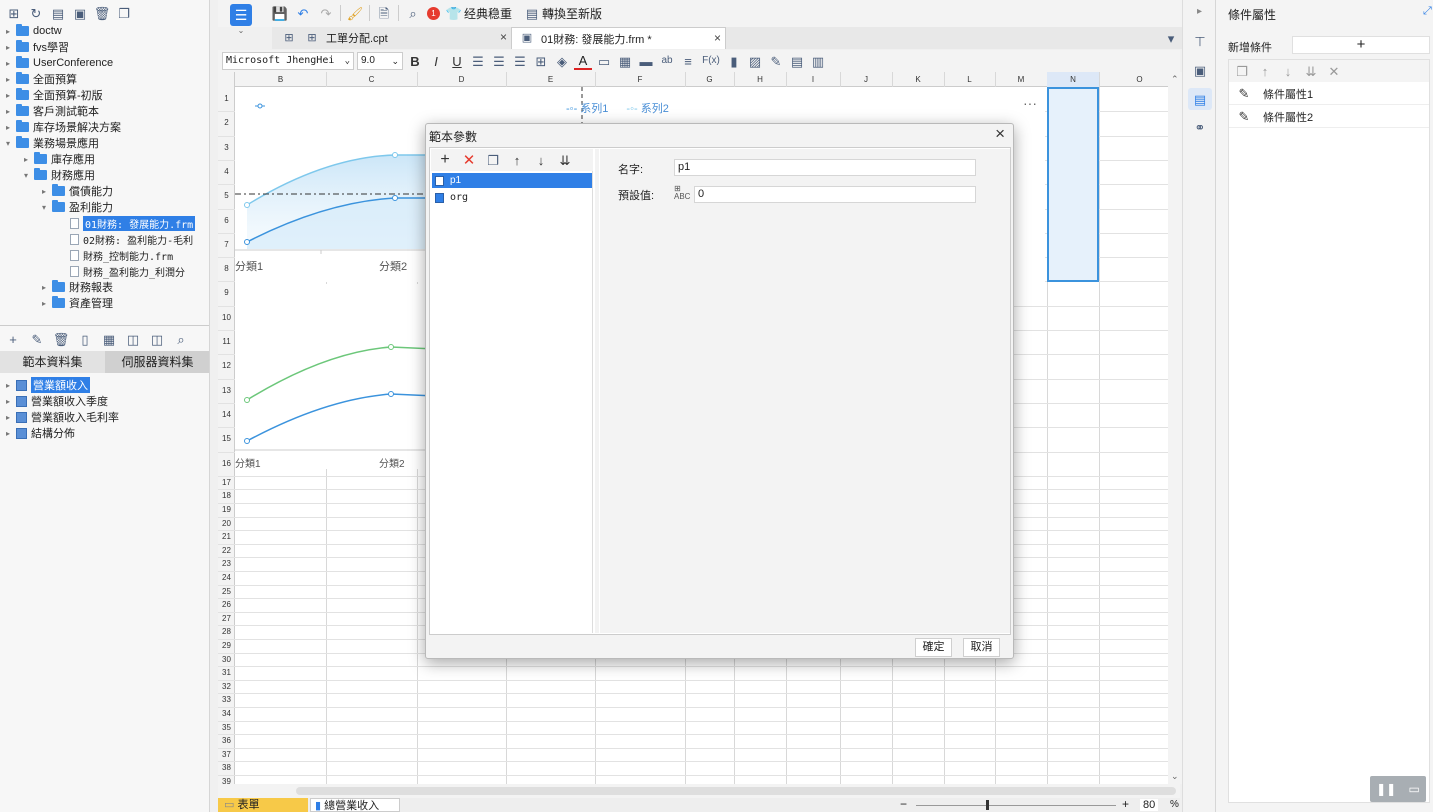  I want to click on tree-item: ▸ 償債能力, so click(76, 191).